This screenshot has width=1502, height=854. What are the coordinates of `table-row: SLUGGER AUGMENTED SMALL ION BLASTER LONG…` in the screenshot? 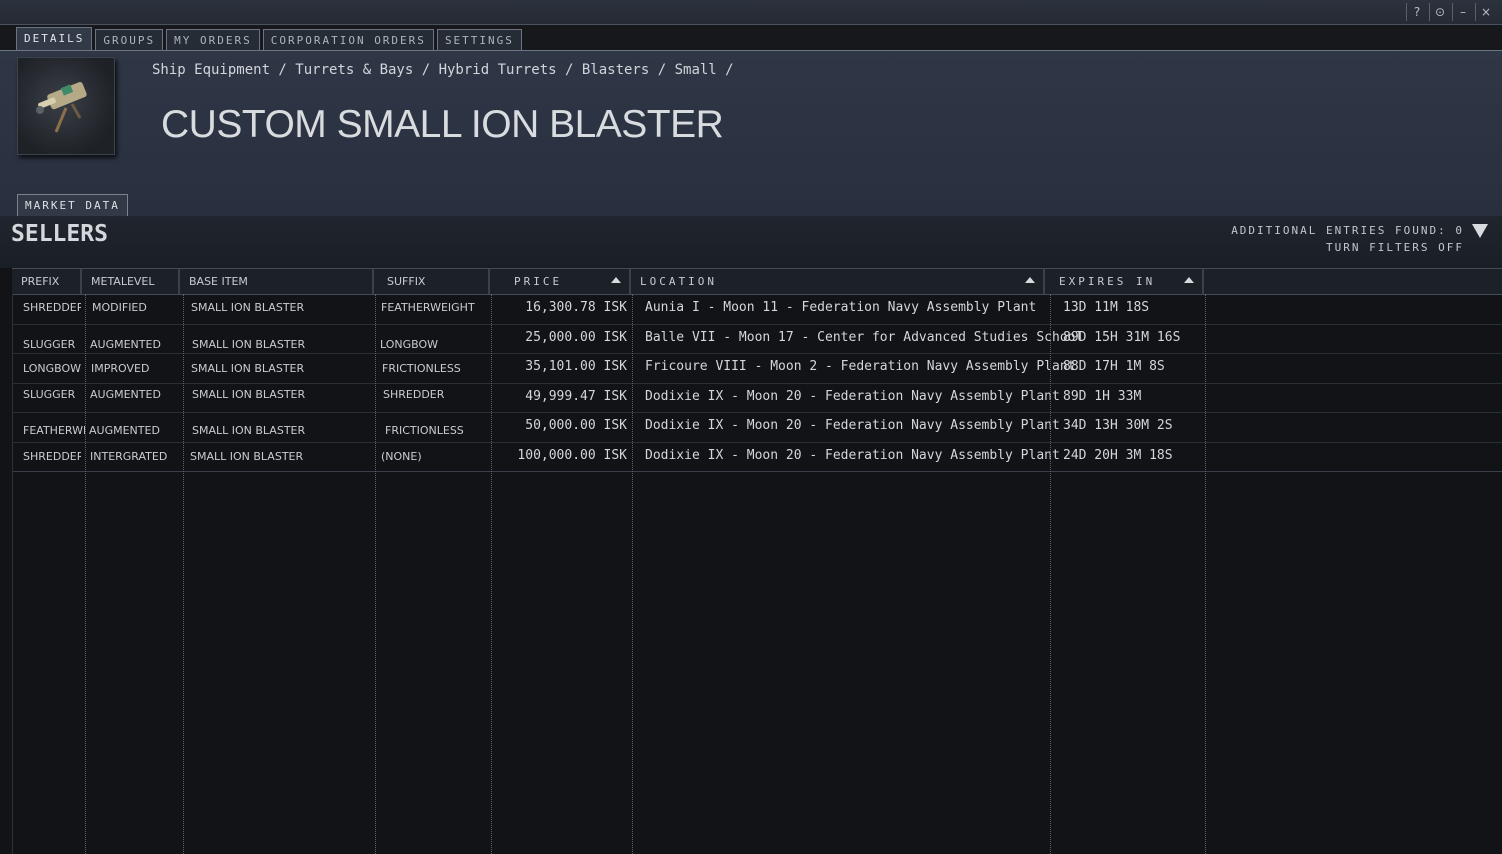 It's located at (757, 339).